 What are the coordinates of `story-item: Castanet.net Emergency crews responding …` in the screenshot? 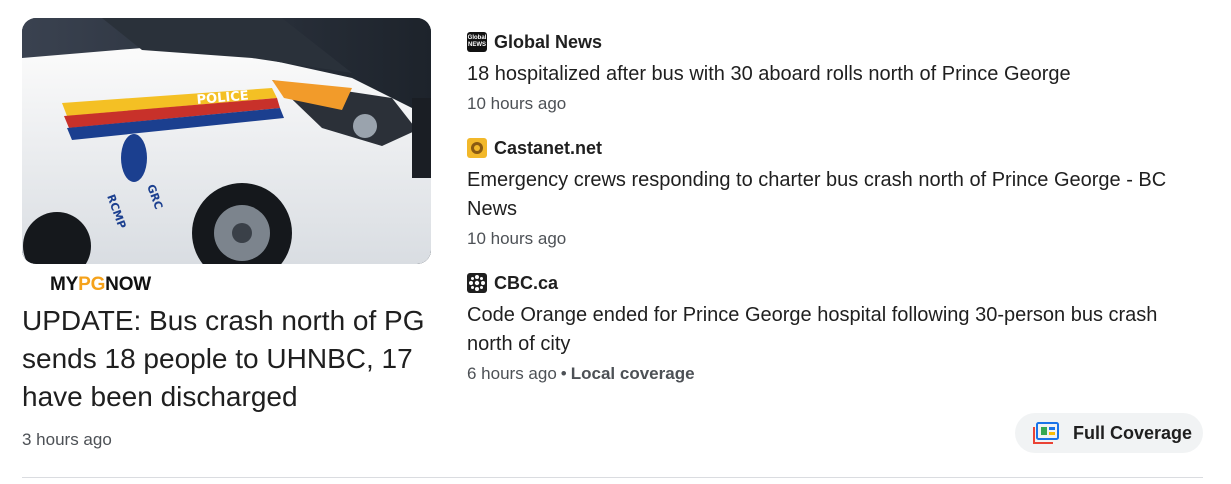 It's located at (837, 194).